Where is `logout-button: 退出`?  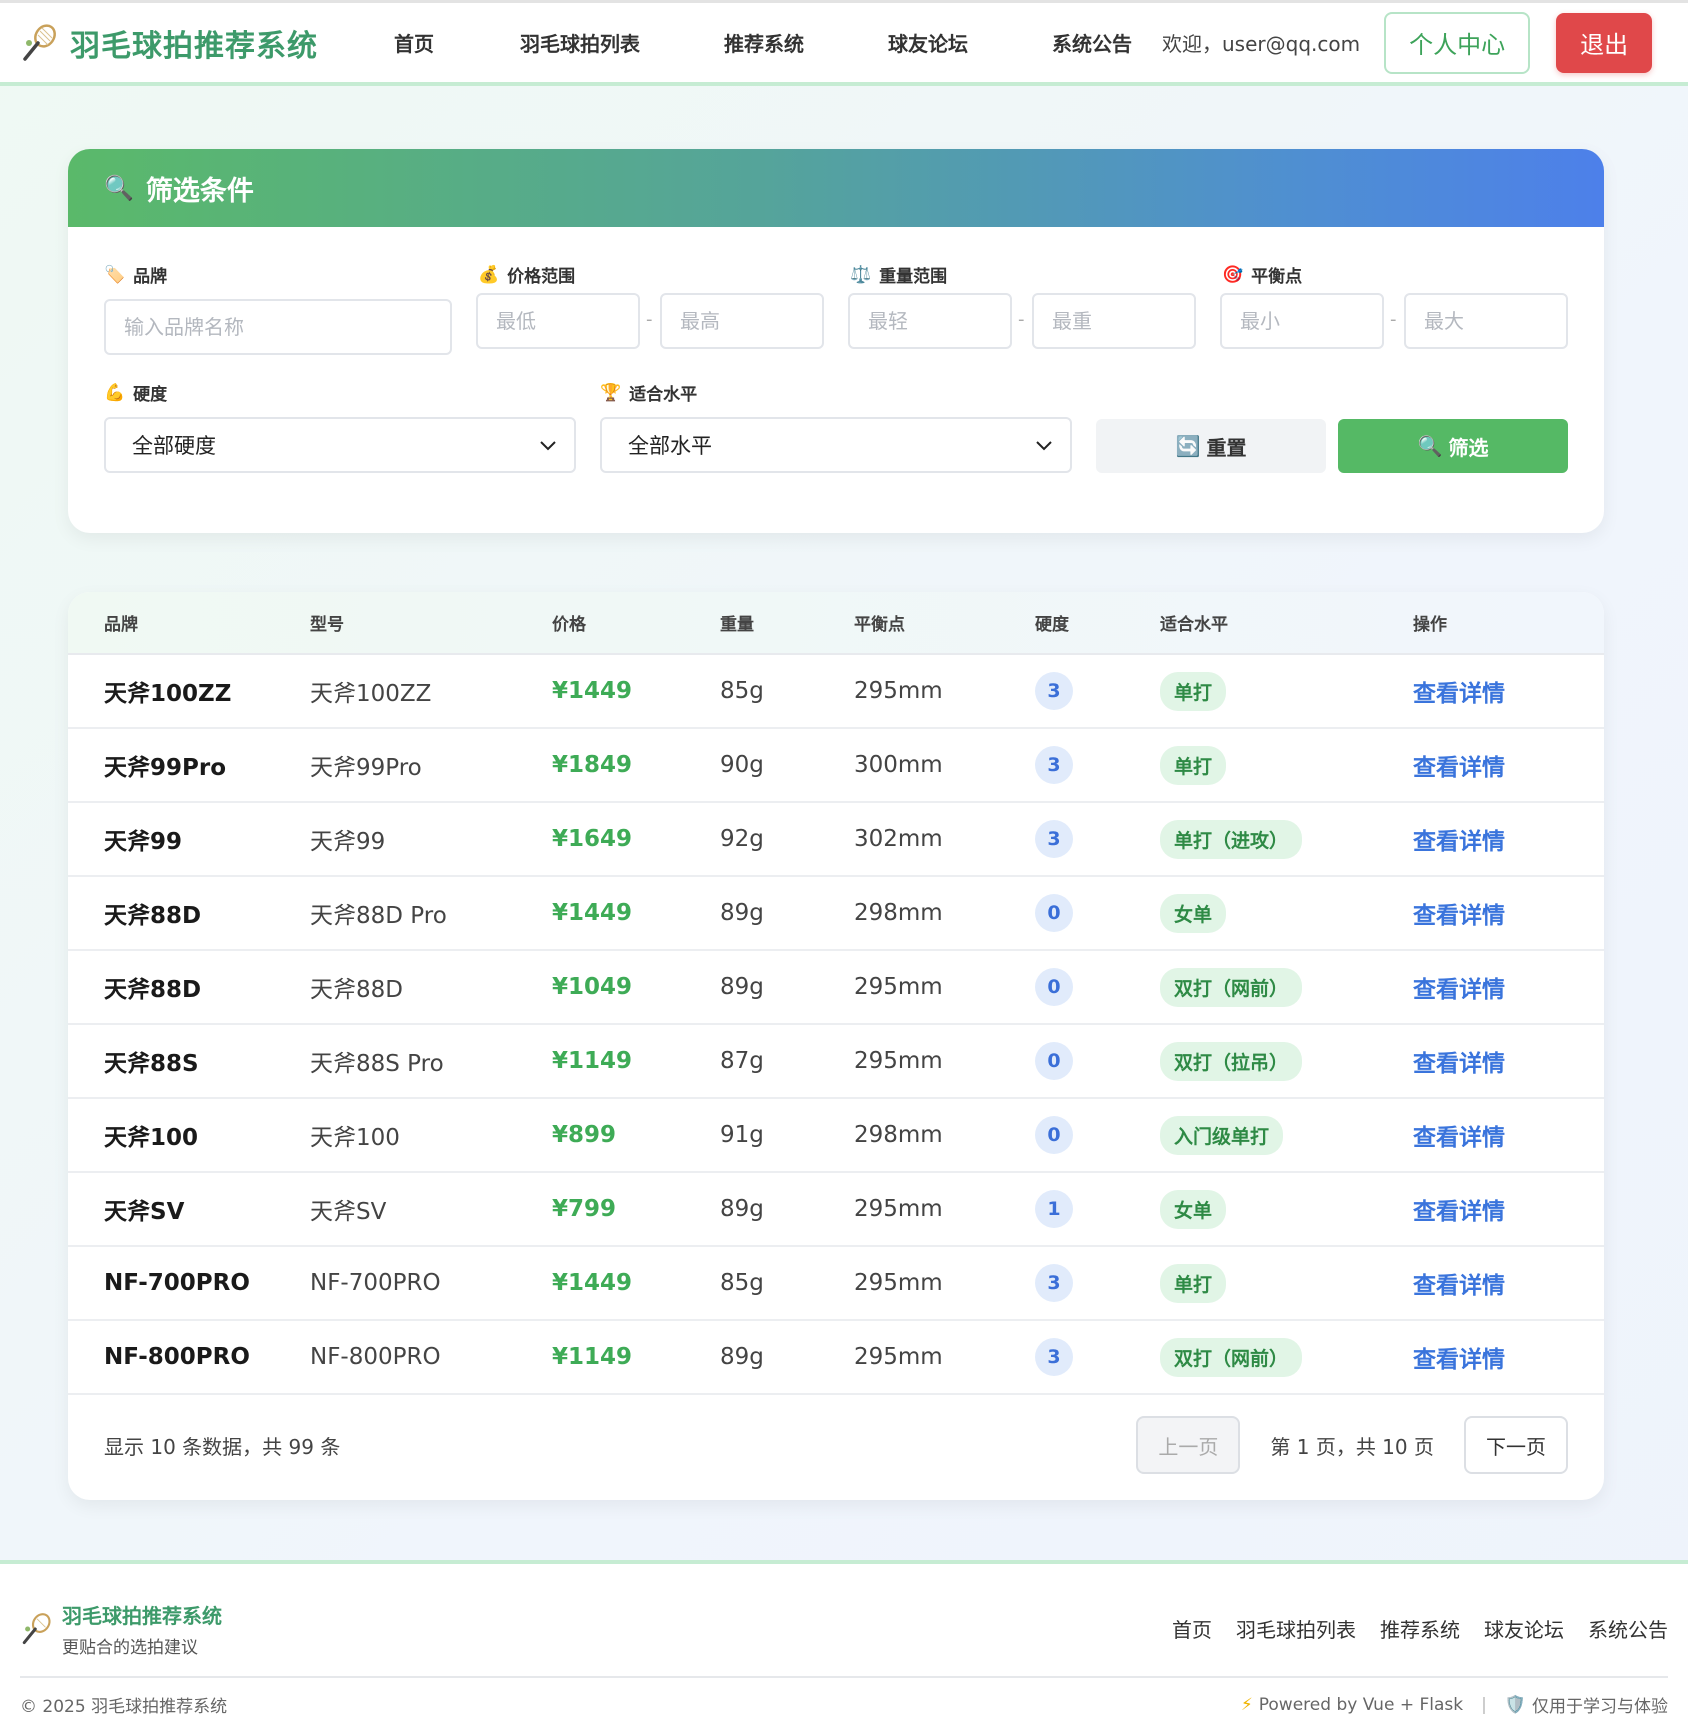 logout-button: 退出 is located at coordinates (1604, 42).